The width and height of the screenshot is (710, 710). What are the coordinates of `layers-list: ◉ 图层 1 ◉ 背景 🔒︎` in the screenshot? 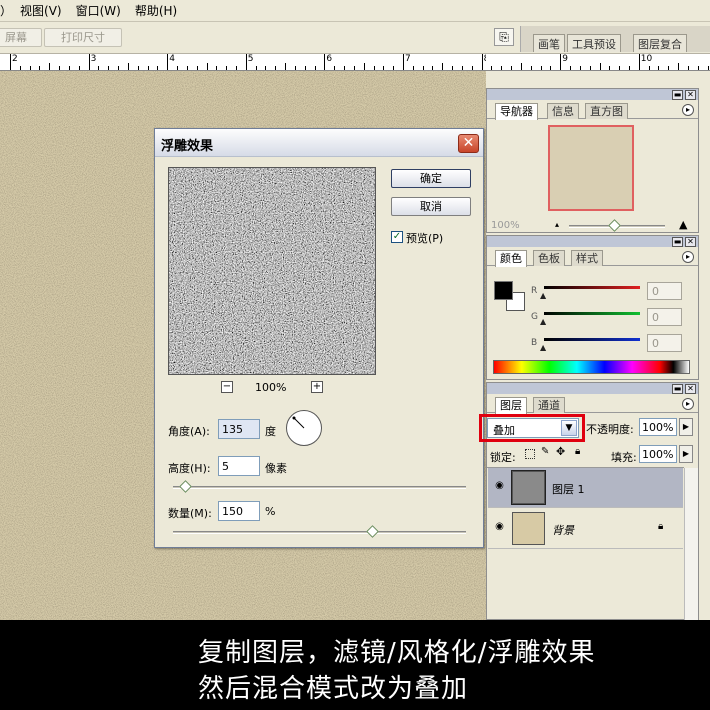 It's located at (592, 543).